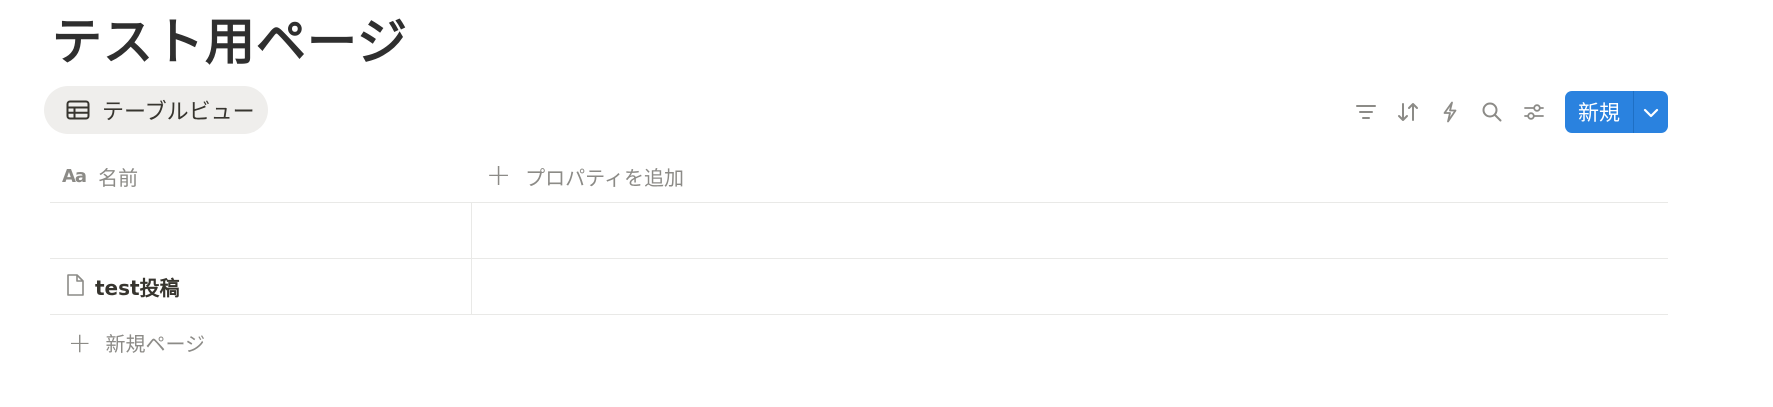 Image resolution: width=1773 pixels, height=407 pixels. I want to click on page-title: テスト用ページ, so click(230, 42).